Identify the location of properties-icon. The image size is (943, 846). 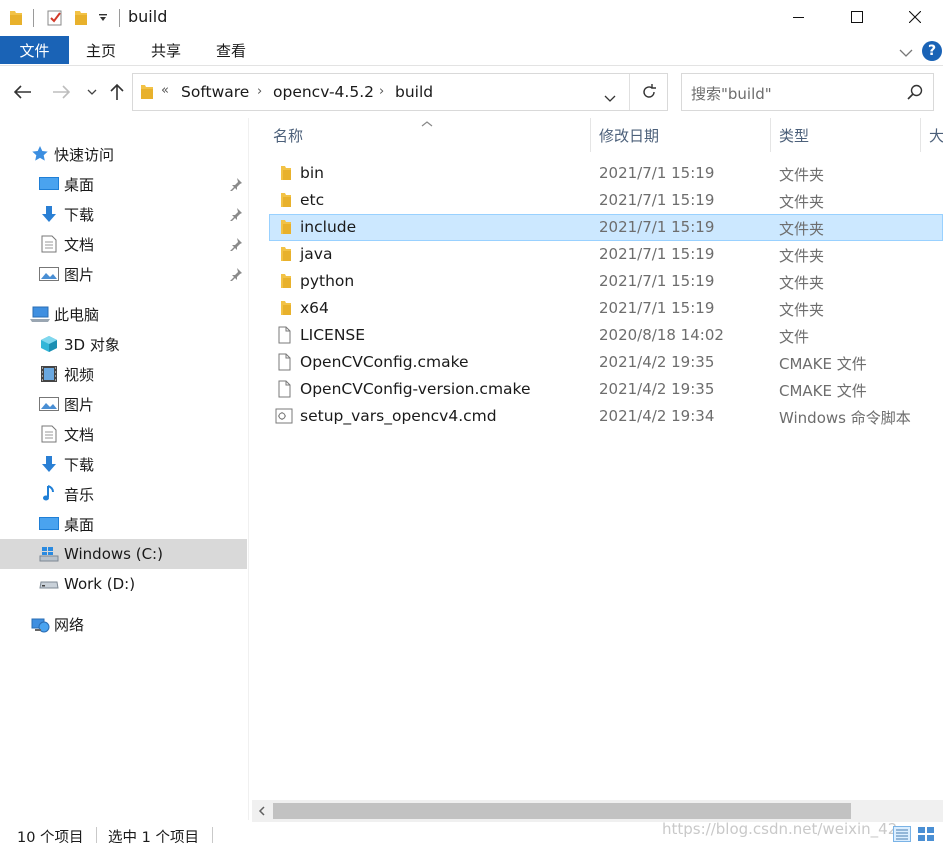
(55, 18).